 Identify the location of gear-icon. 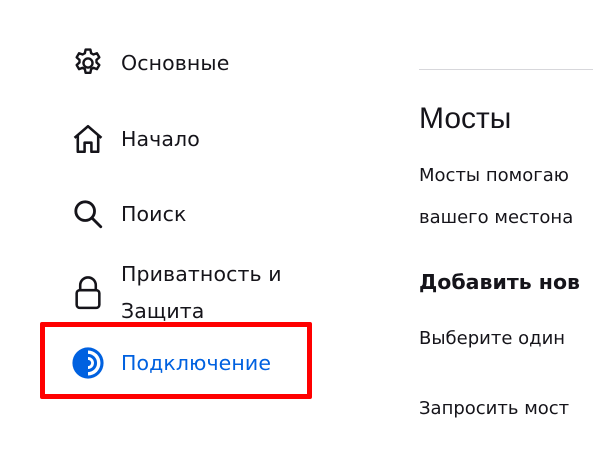
(88, 63).